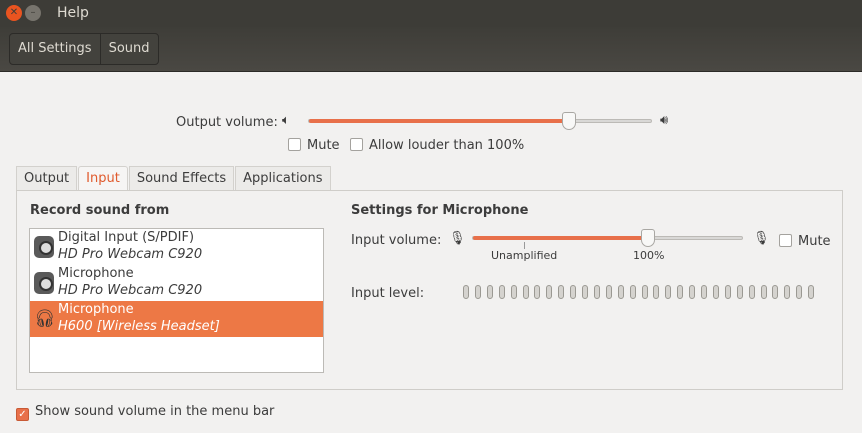 Image resolution: width=862 pixels, height=433 pixels. Describe the element at coordinates (100, 210) in the screenshot. I see `record-heading: Record sound from` at that location.